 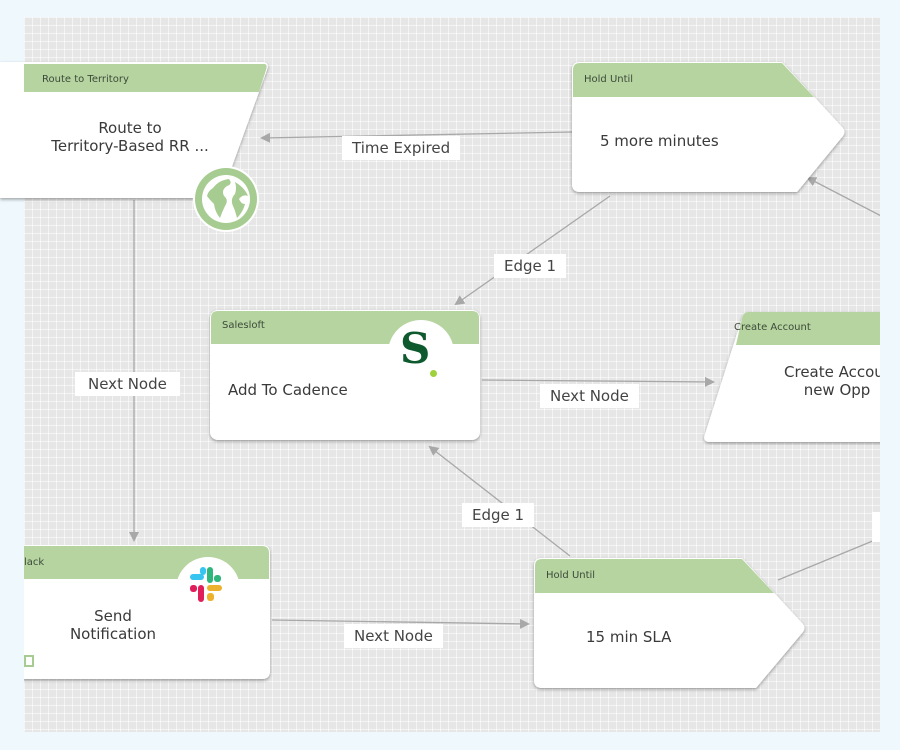 I want to click on edge-label-next-node-bottom: Next Node, so click(x=393, y=636).